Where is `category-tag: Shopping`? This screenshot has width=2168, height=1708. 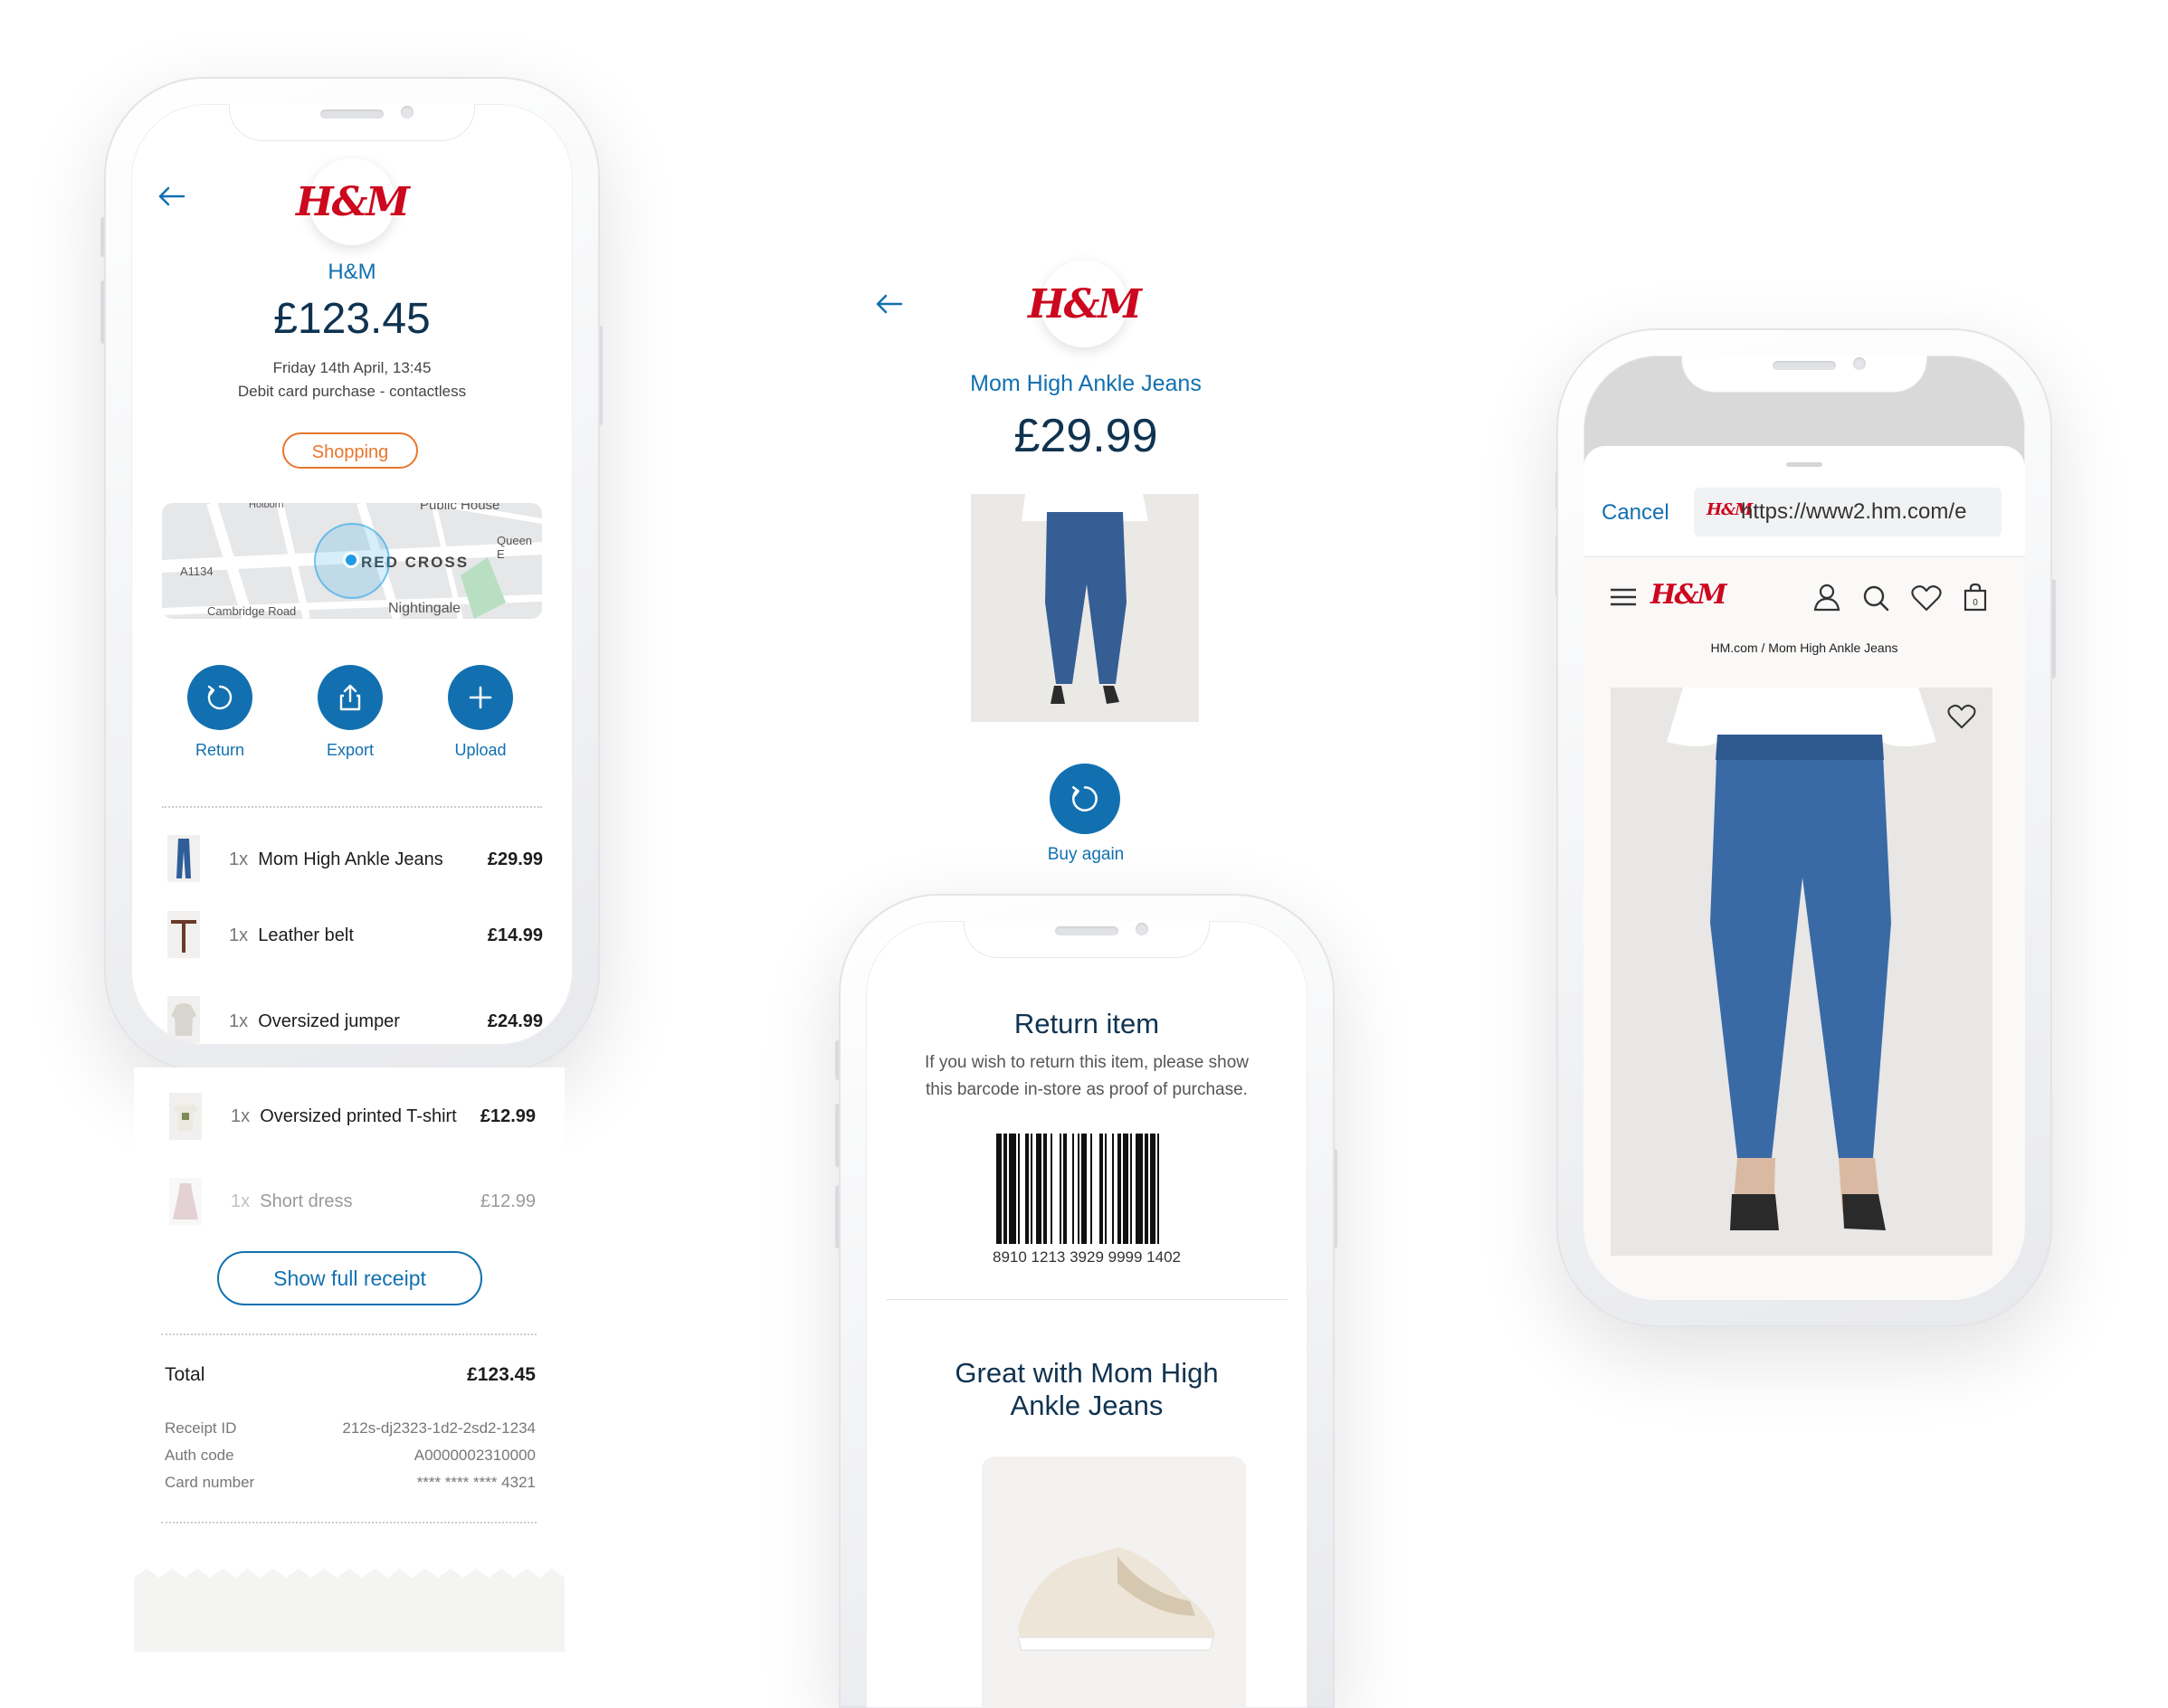 category-tag: Shopping is located at coordinates (350, 450).